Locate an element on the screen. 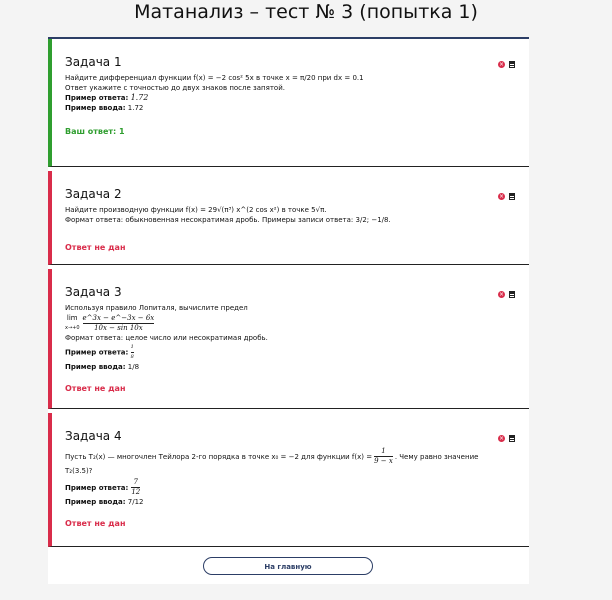 The width and height of the screenshot is (612, 600). limit-denominator: 10x − sin 10x is located at coordinates (118, 327).